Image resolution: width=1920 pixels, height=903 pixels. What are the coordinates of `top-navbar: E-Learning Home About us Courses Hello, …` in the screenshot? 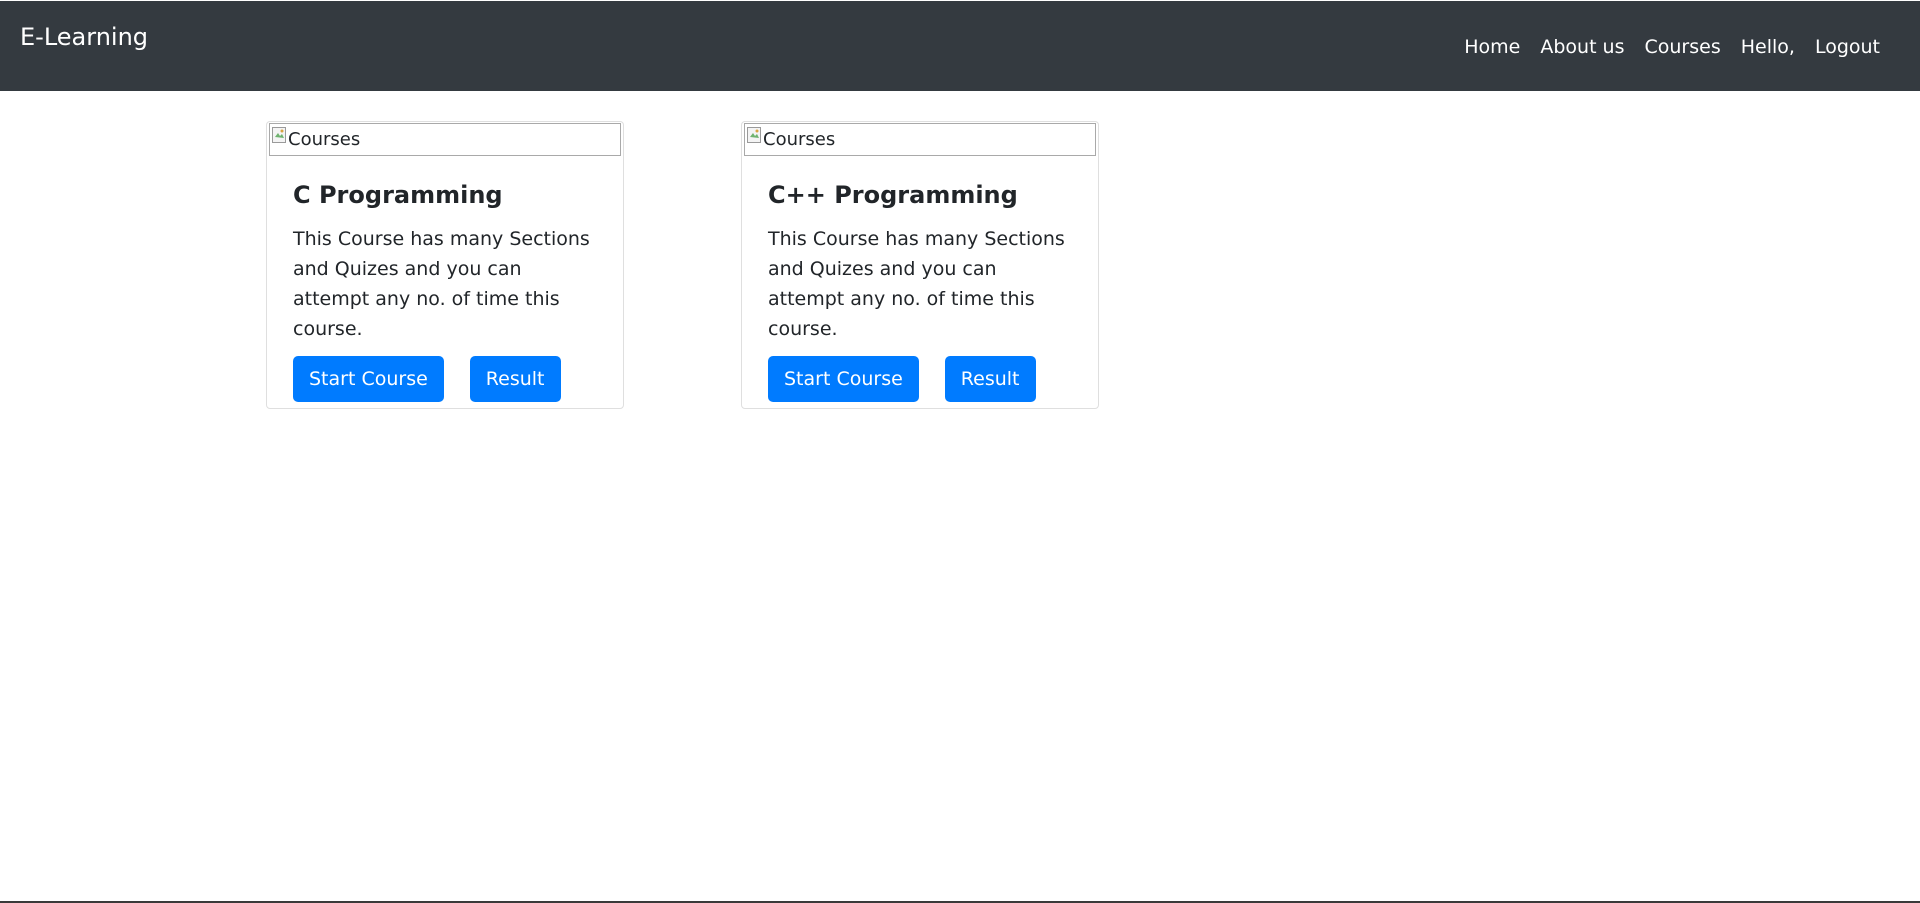 It's located at (960, 46).